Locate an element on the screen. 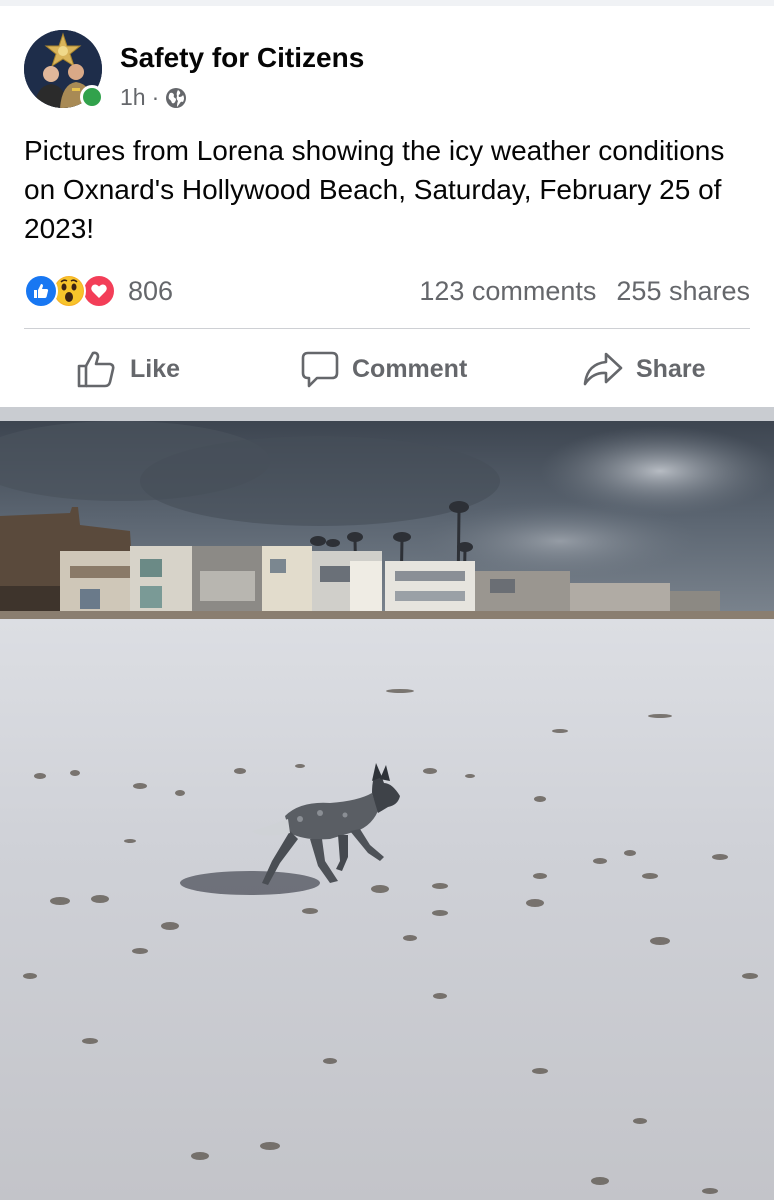 The height and width of the screenshot is (1200, 774). shares-count: 255 shares is located at coordinates (683, 291).